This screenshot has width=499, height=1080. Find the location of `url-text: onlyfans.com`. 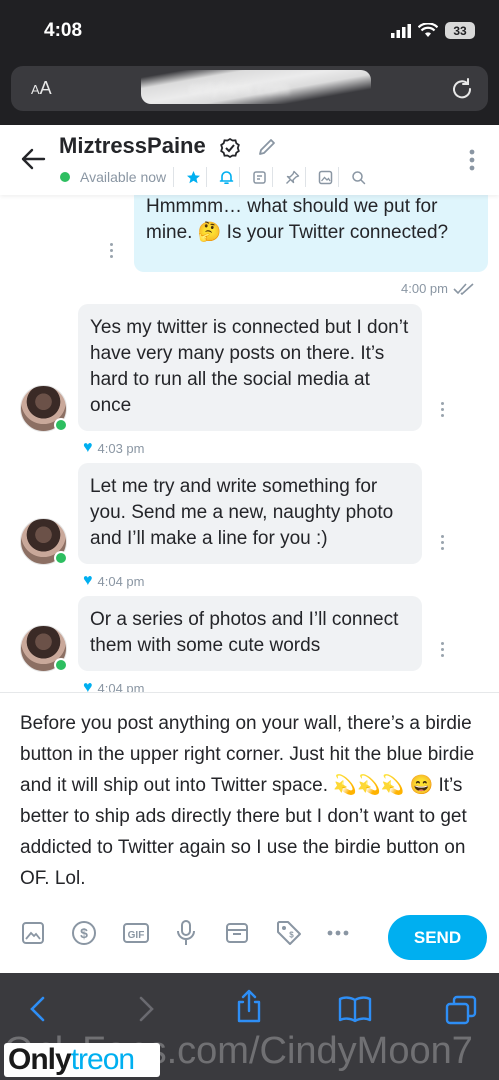

url-text: onlyfans.com is located at coordinates (239, 88).